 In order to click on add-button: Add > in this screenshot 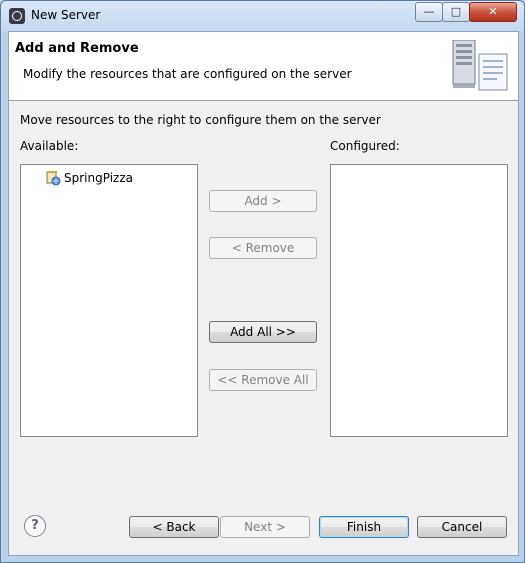, I will do `click(263, 201)`.